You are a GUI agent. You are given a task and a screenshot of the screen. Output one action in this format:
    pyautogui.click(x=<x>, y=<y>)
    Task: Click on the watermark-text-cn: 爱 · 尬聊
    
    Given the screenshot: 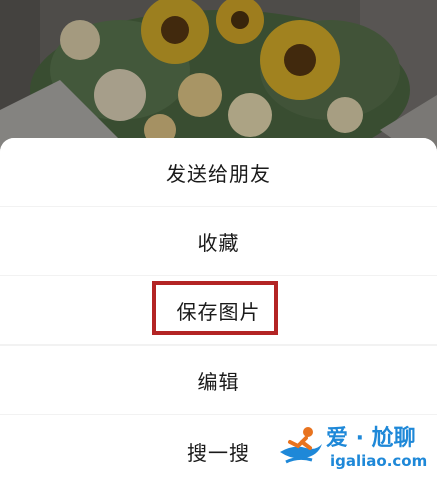 What is the action you would take?
    pyautogui.click(x=371, y=438)
    